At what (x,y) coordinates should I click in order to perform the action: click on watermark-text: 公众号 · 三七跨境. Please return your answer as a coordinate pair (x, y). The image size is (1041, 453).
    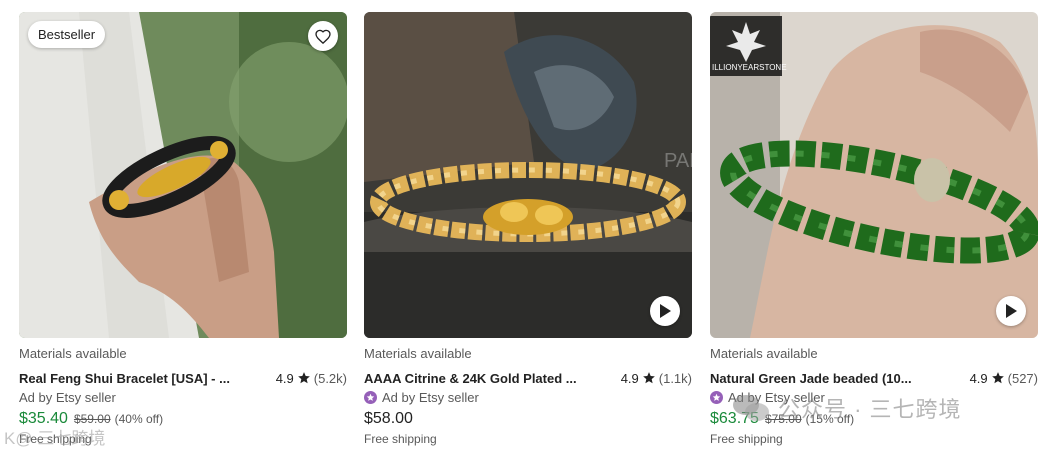
    Looking at the image, I should click on (870, 409).